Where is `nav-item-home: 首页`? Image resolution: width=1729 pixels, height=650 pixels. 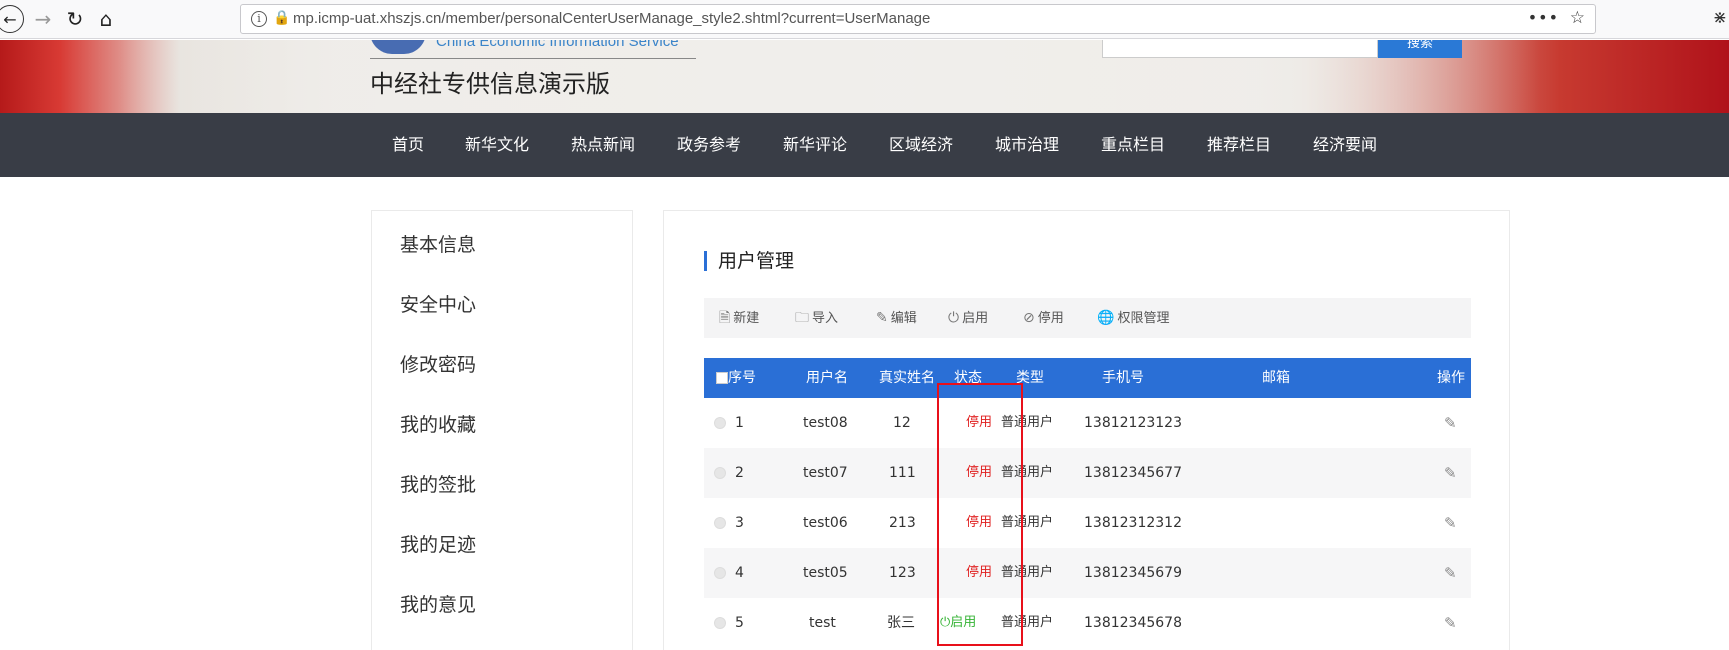
nav-item-home: 首页 is located at coordinates (408, 145).